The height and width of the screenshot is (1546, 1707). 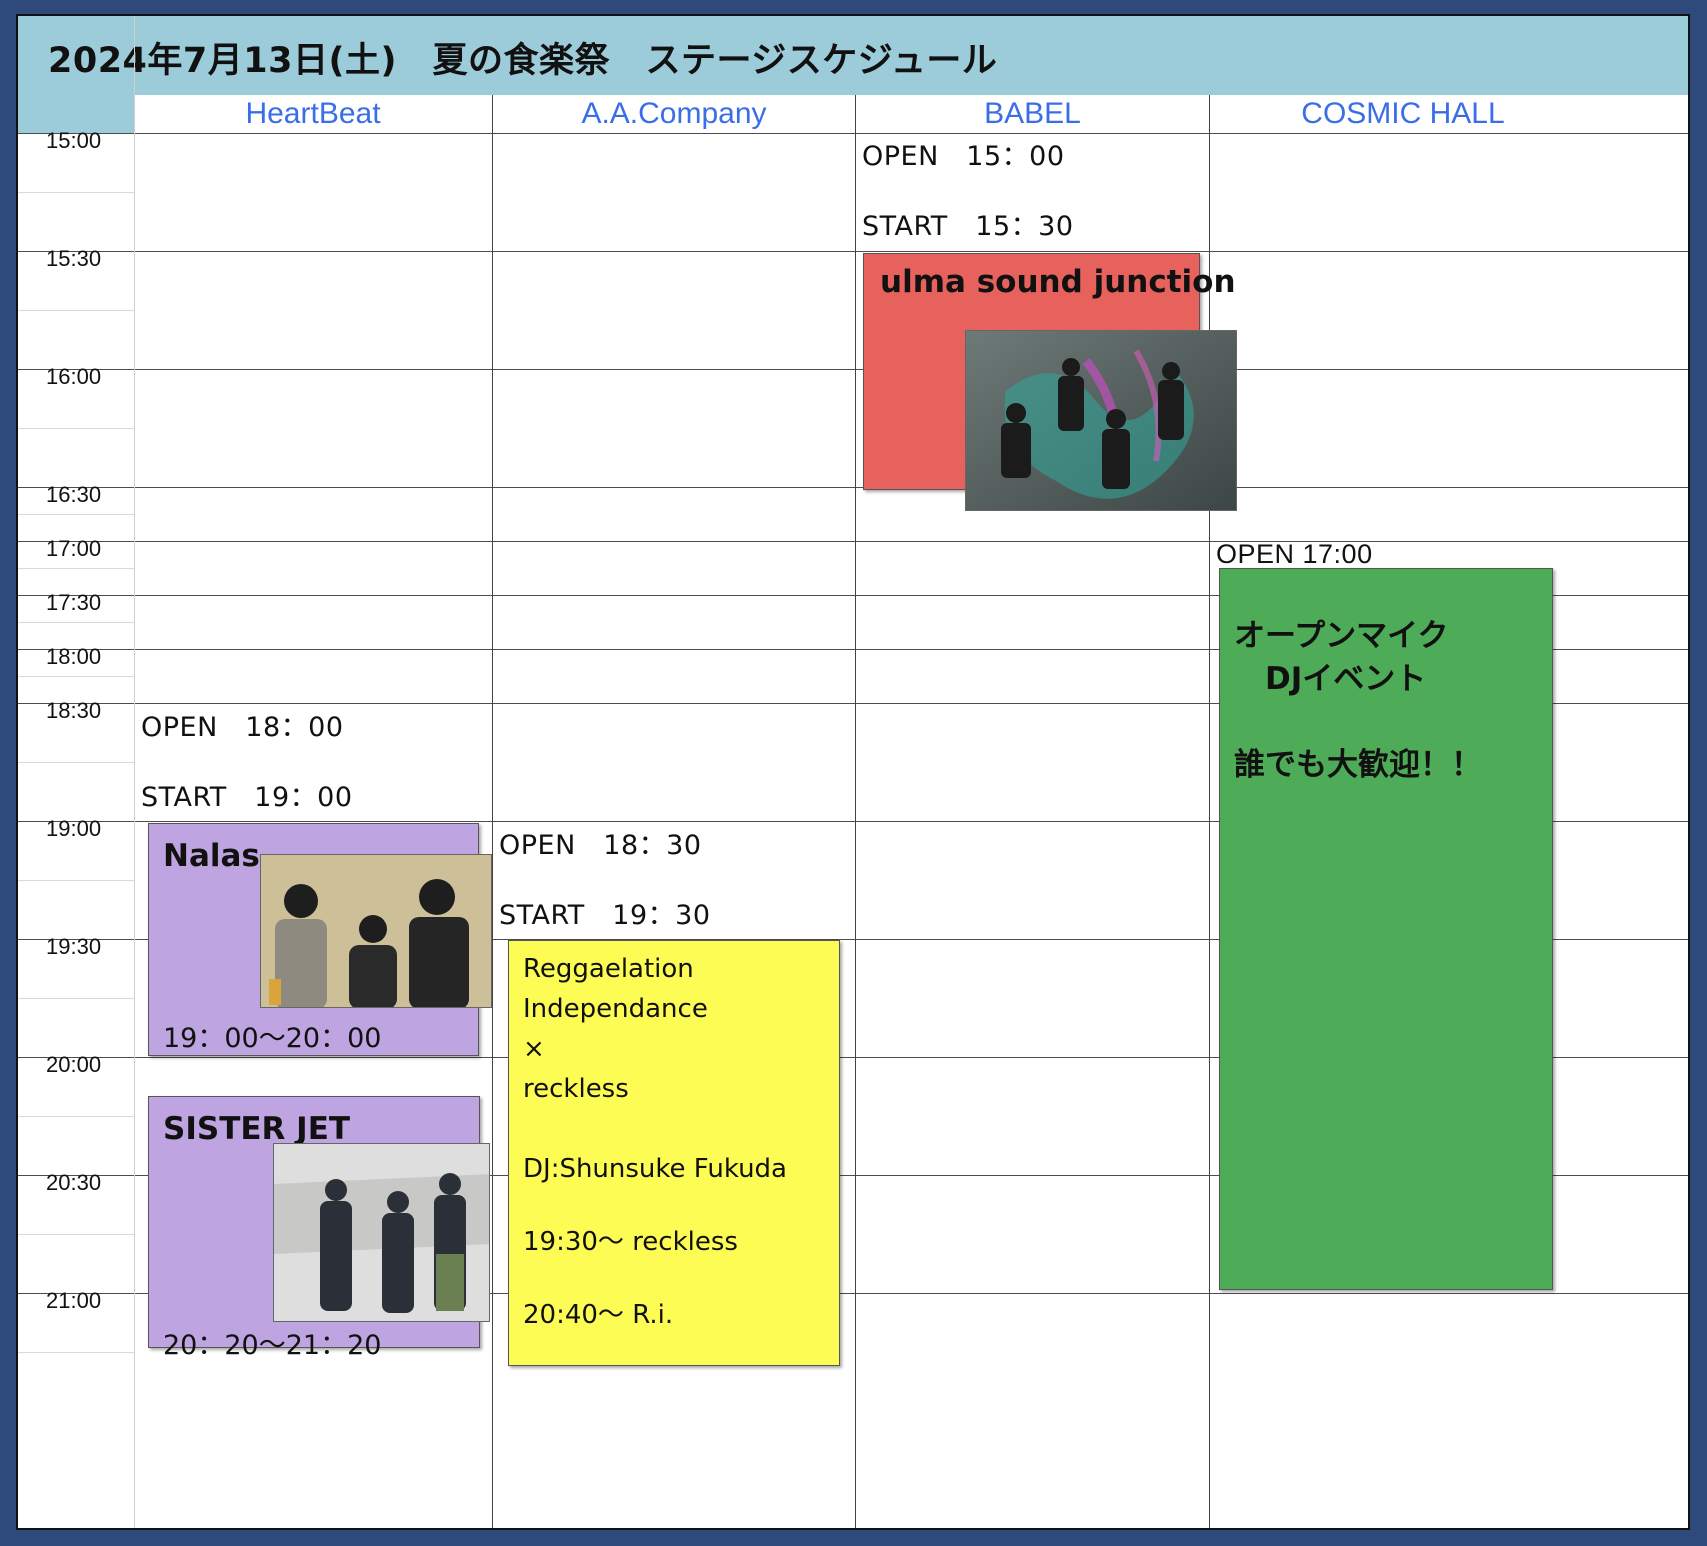 I want to click on event-text: オープンマイク DJイベント 誰でも大歓迎！！, so click(x=1358, y=701).